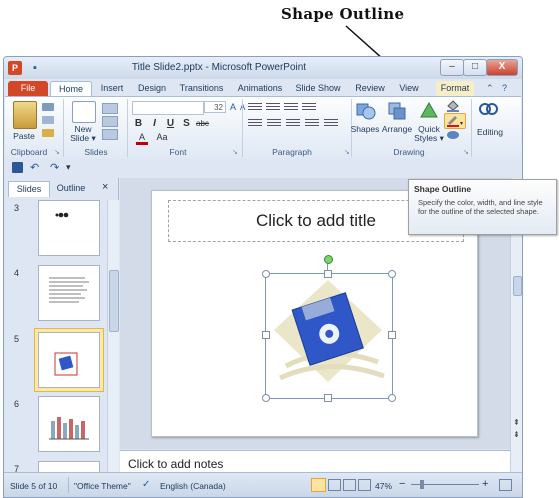  I want to click on rotate-handle, so click(328, 259).